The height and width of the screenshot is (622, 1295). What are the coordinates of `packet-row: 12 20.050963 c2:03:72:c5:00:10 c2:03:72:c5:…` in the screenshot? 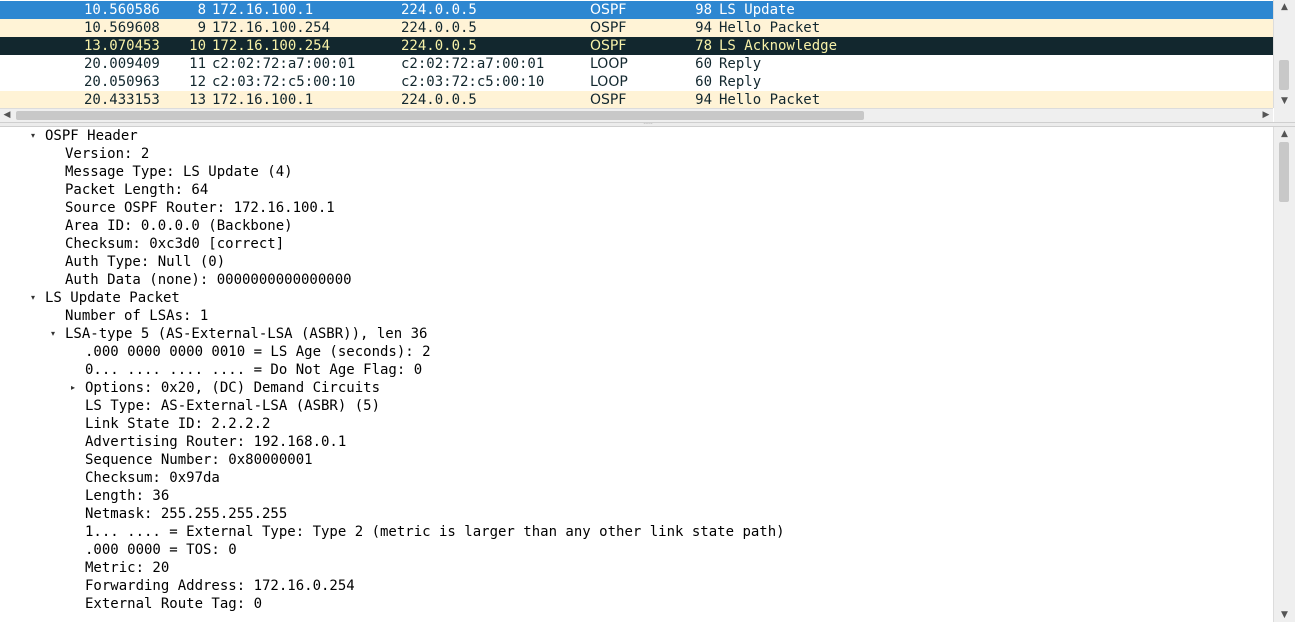 It's located at (636, 82).